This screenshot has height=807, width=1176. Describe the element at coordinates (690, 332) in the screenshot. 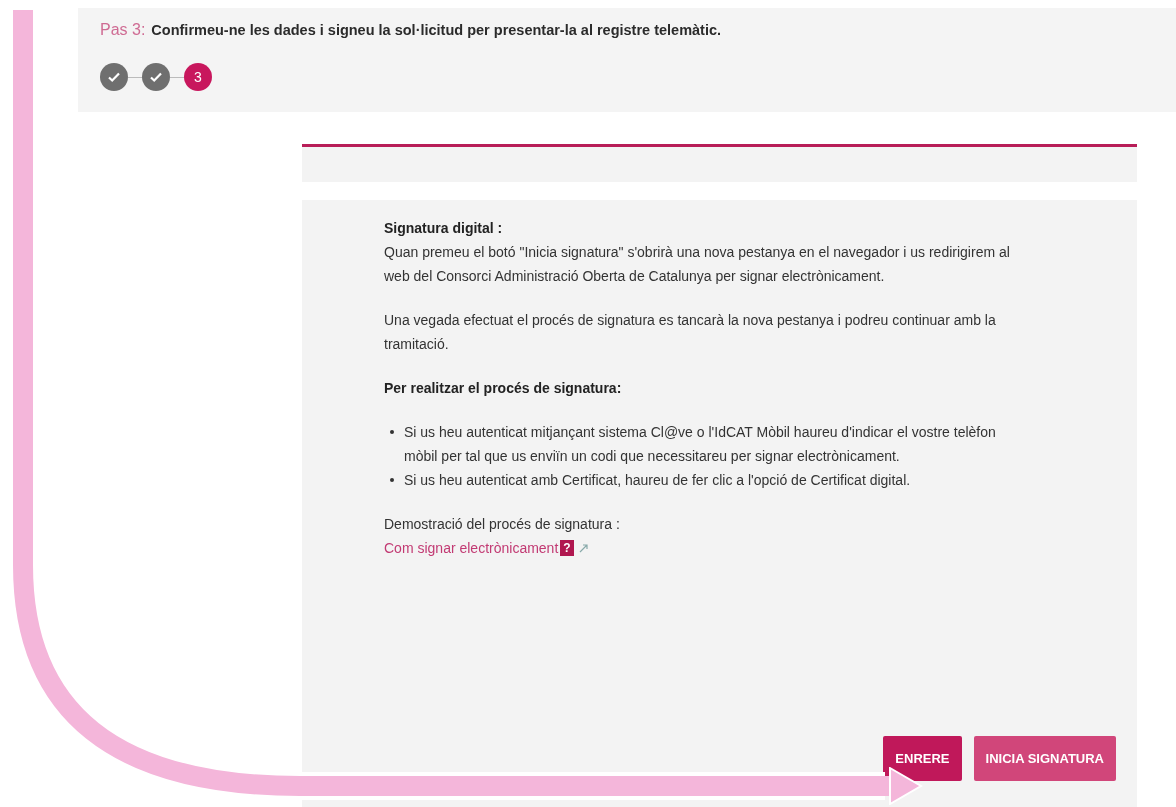

I see `paragraph: Una vegada efectuat el procés de signatura es tancarà la nova pestanya i podreu continuar amb la tramitació.` at that location.